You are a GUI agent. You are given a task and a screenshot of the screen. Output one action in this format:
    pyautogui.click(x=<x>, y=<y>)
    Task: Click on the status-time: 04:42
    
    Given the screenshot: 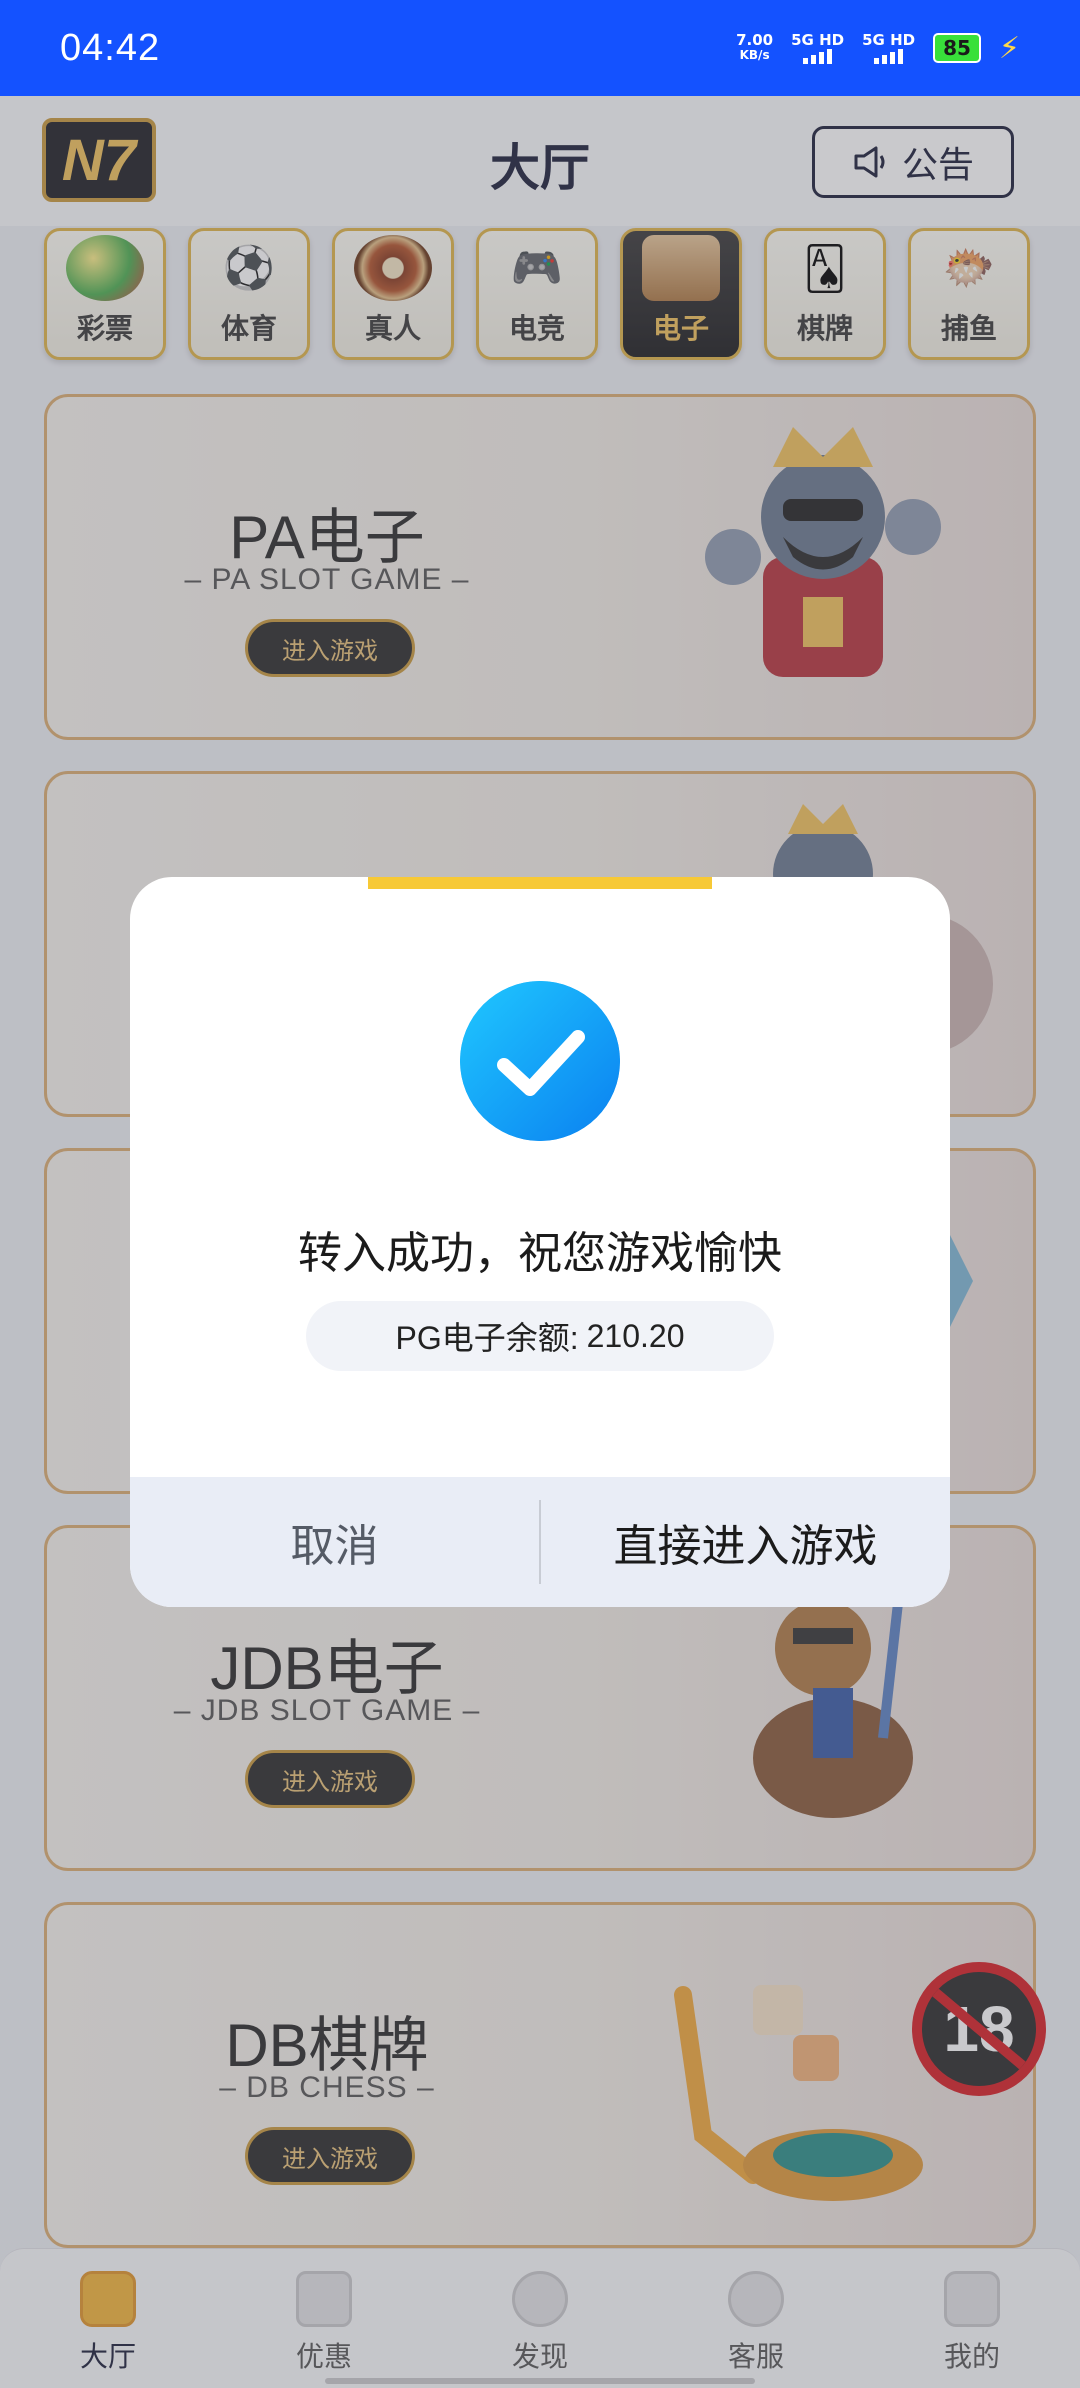 What is the action you would take?
    pyautogui.click(x=110, y=47)
    